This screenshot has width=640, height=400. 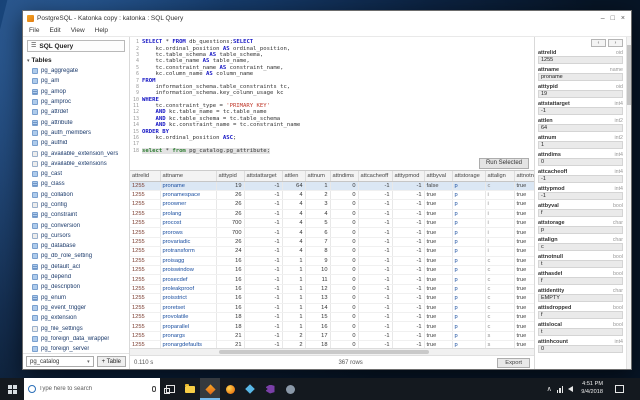 I want to click on cell-attrelid: 1255, so click(x=145, y=223).